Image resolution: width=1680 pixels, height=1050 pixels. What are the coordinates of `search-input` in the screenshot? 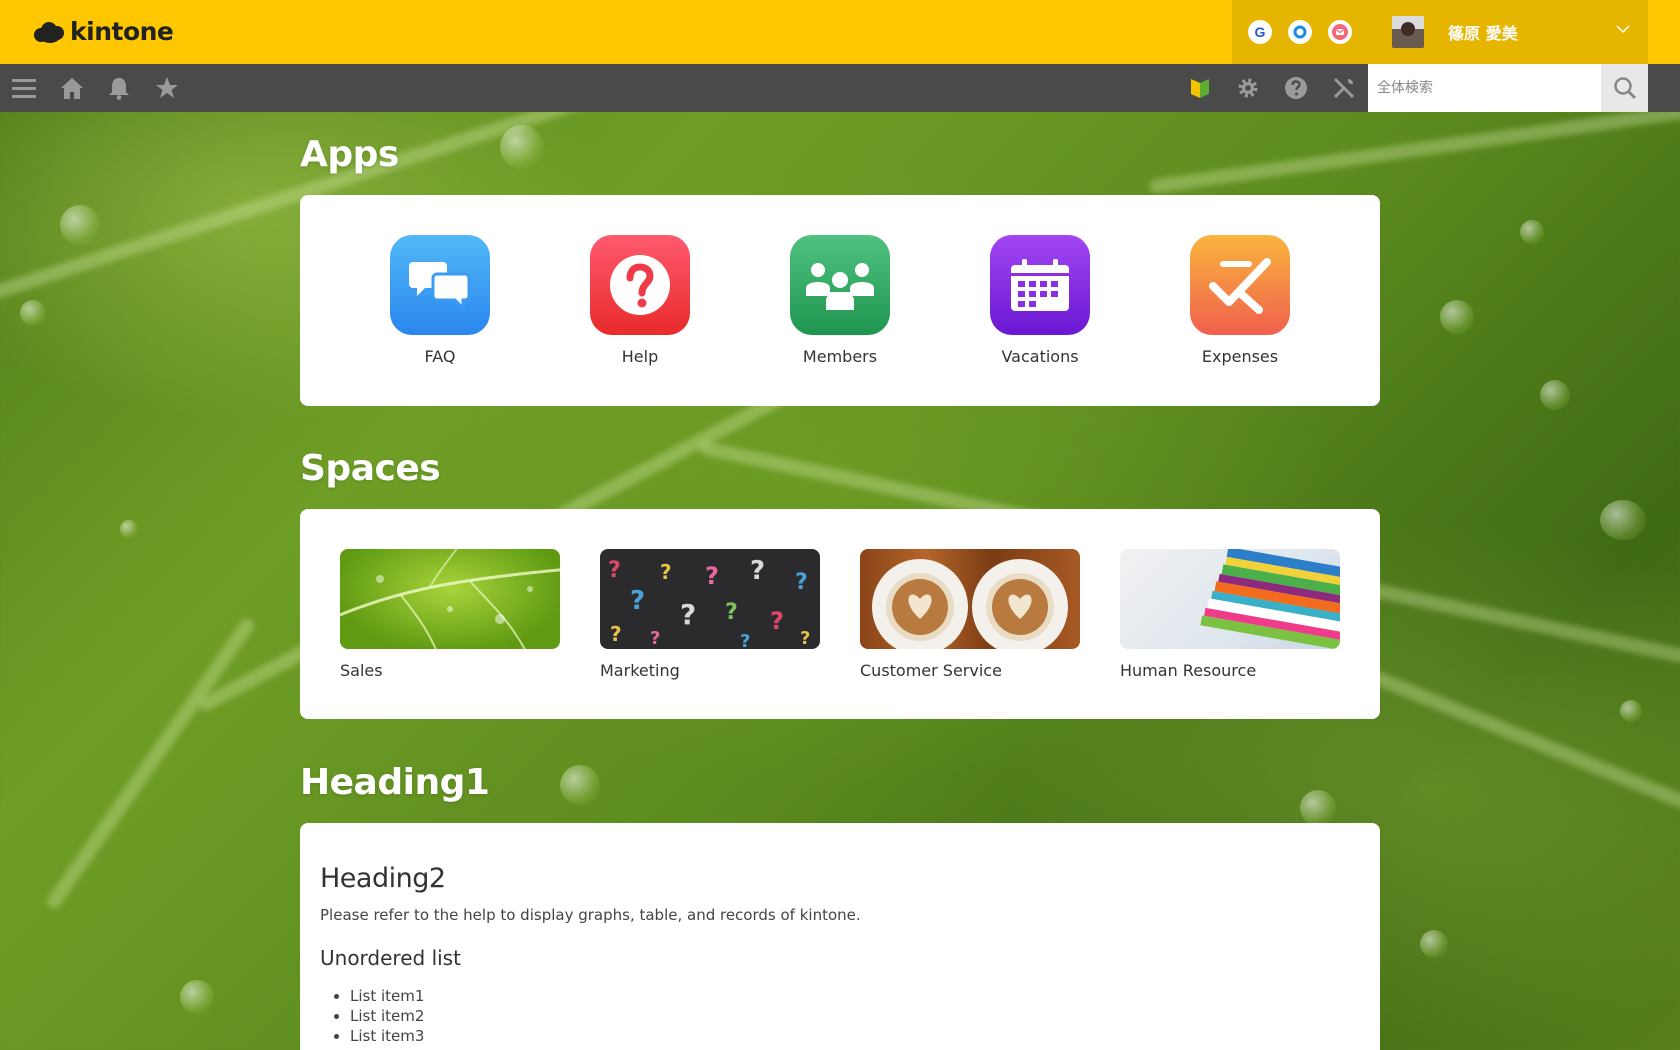 It's located at (1484, 88).